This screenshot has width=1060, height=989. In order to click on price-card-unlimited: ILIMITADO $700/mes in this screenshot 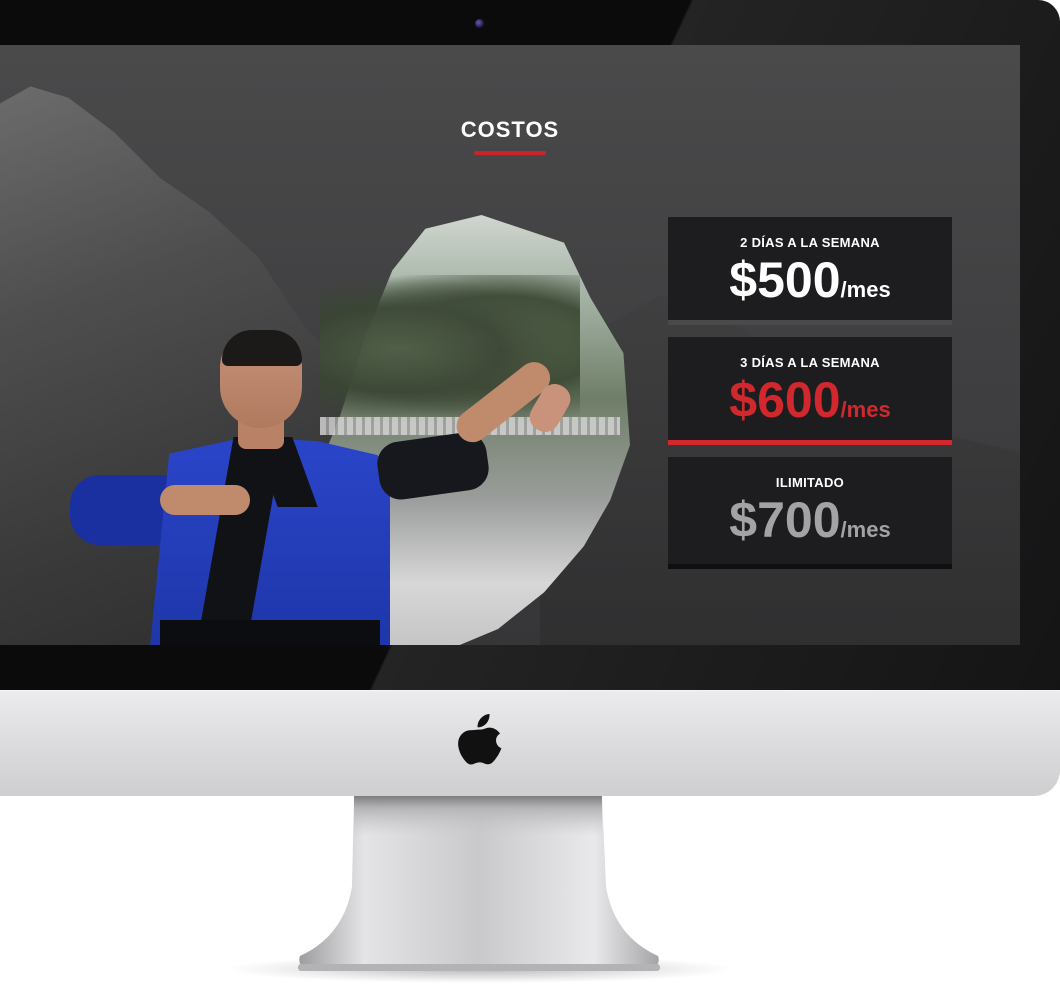, I will do `click(810, 513)`.